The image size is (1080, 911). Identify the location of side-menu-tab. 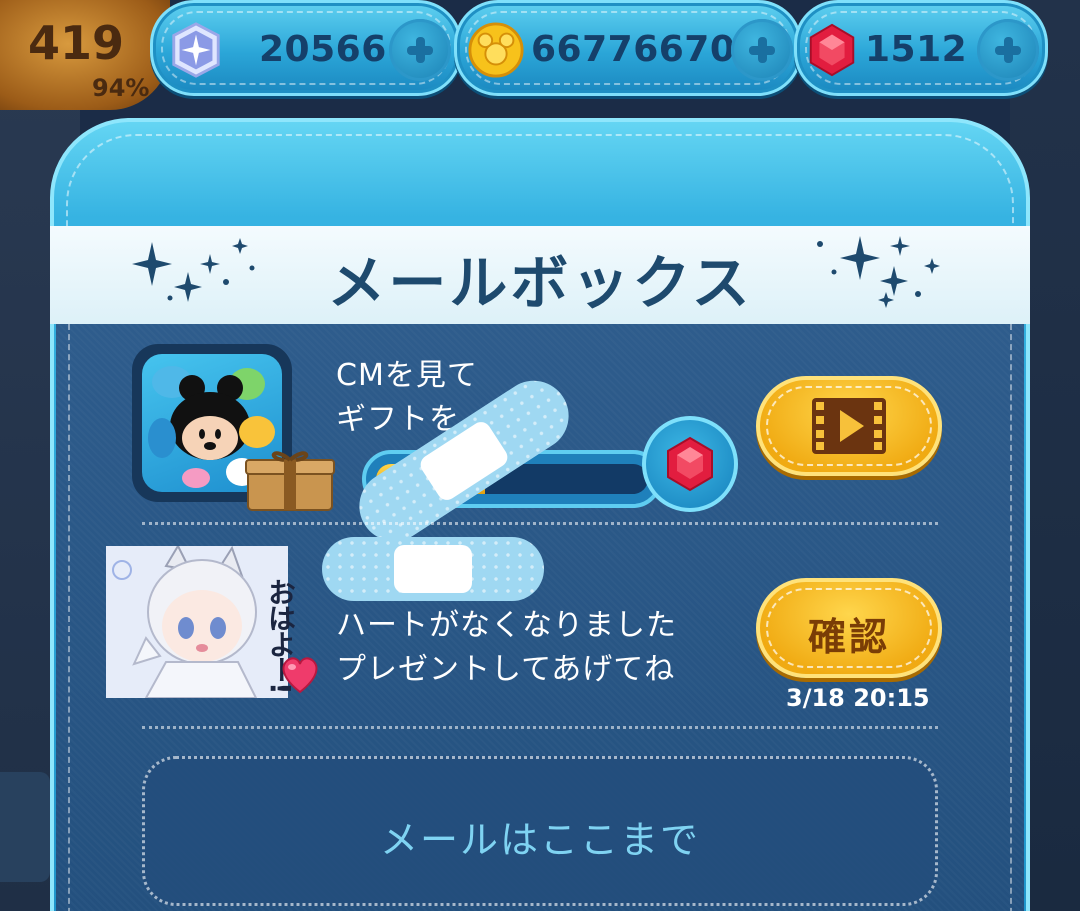
(25, 827).